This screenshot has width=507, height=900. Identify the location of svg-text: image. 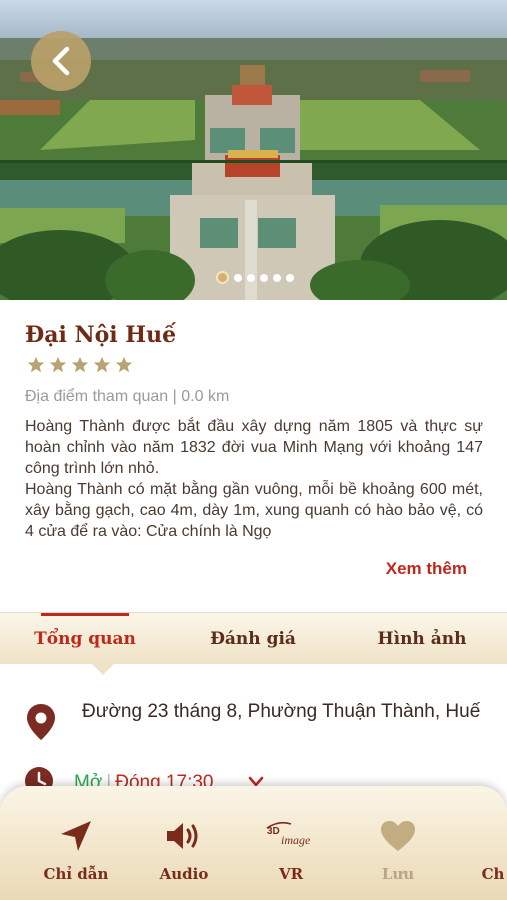
(296, 840).